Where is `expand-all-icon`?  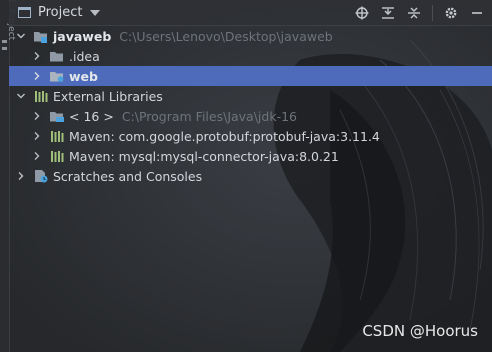 expand-all-icon is located at coordinates (388, 13).